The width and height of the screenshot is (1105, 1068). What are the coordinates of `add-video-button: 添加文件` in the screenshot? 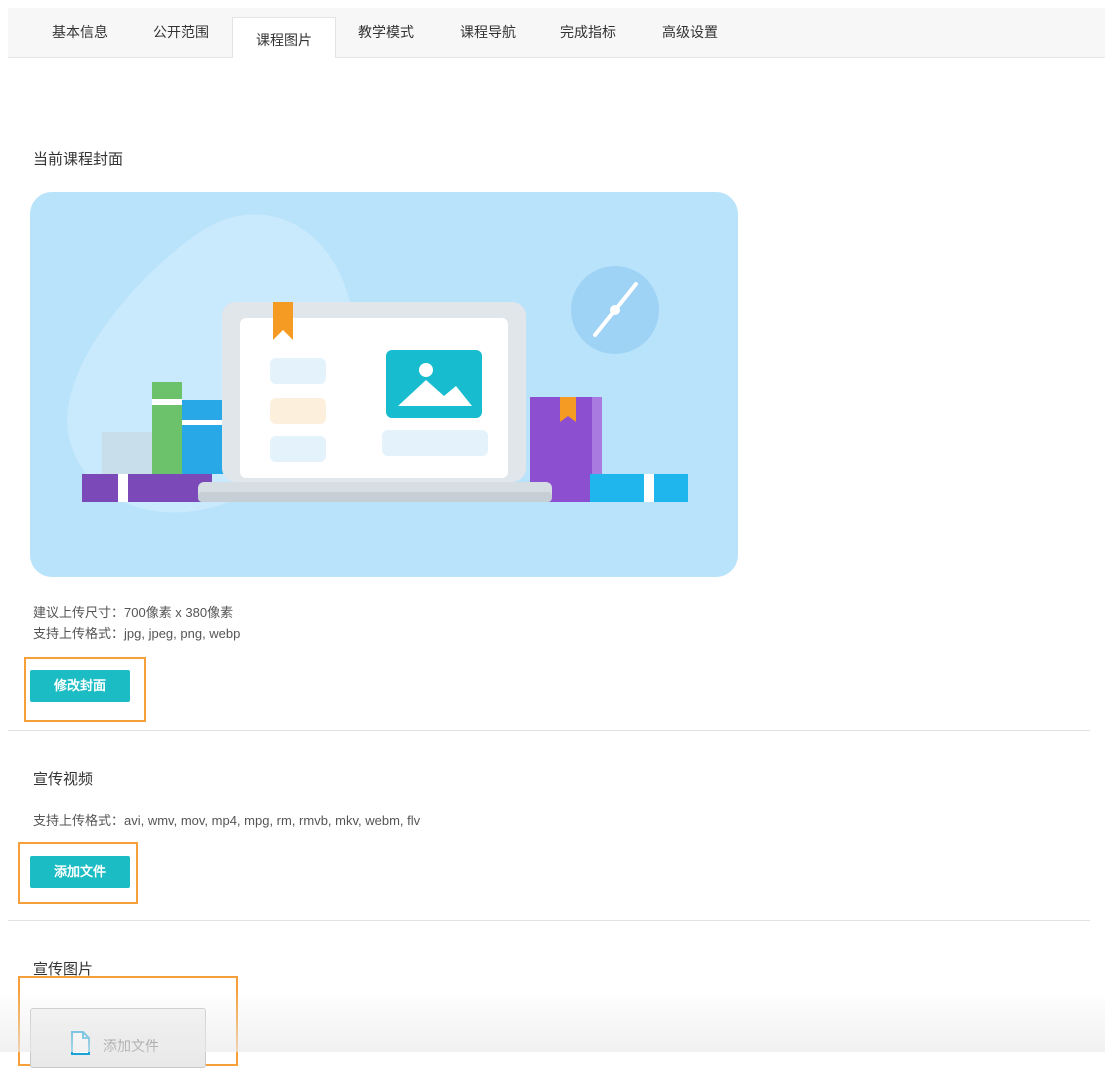 It's located at (80, 872).